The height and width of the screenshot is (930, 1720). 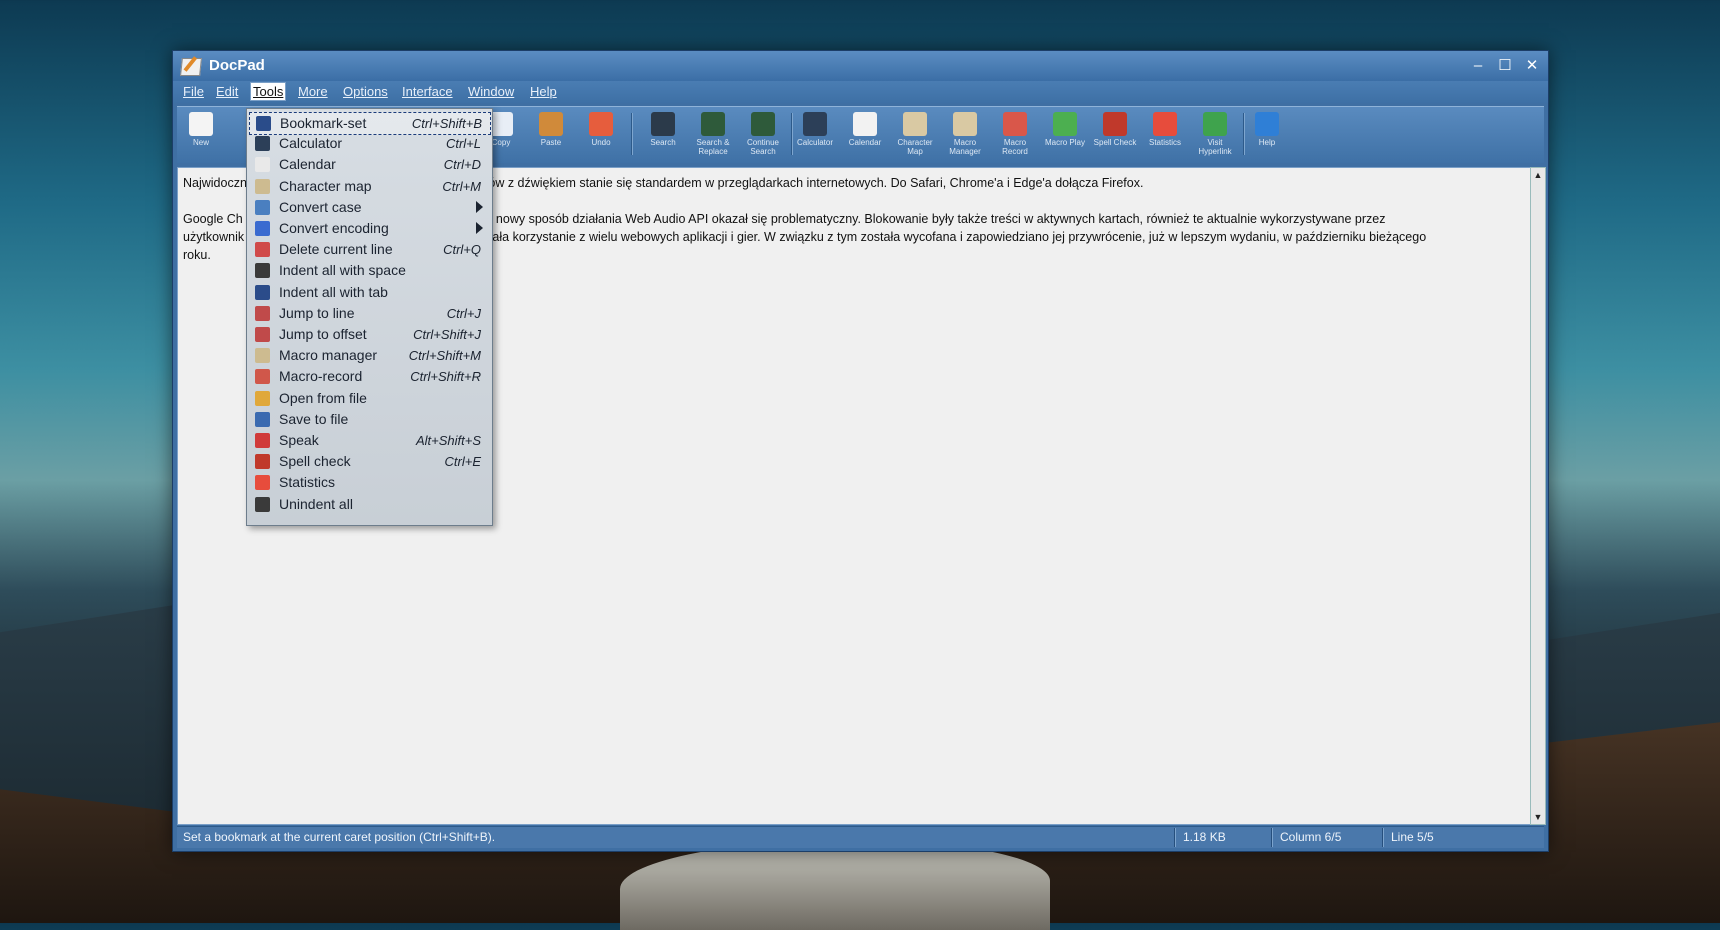 I want to click on toolbar-calculator-button: Calculator, so click(x=815, y=135).